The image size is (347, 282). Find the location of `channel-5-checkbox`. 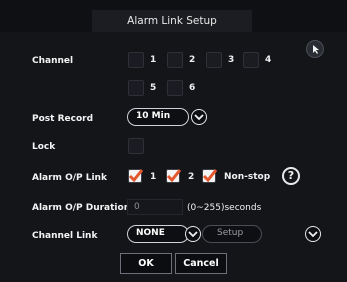

channel-5-checkbox is located at coordinates (136, 88).